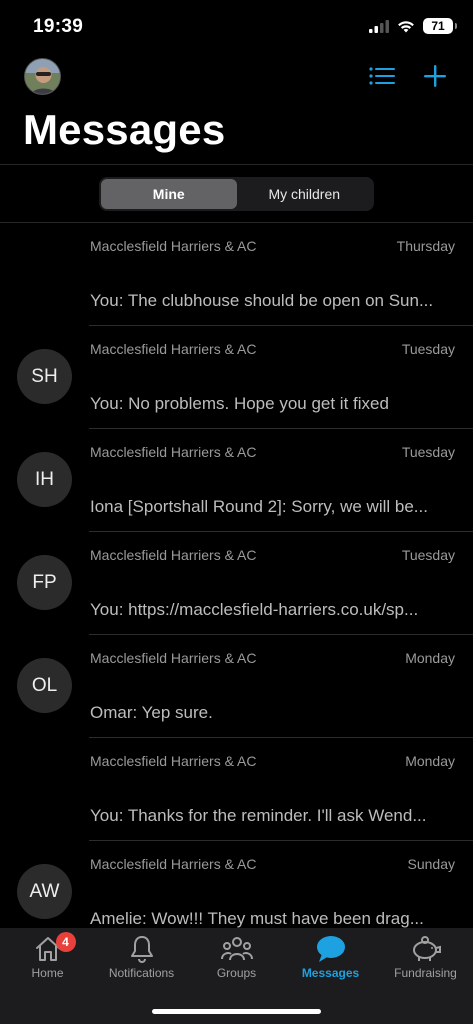 The width and height of the screenshot is (473, 1024). What do you see at coordinates (440, 26) in the screenshot?
I see `battery-icon: 71` at bounding box center [440, 26].